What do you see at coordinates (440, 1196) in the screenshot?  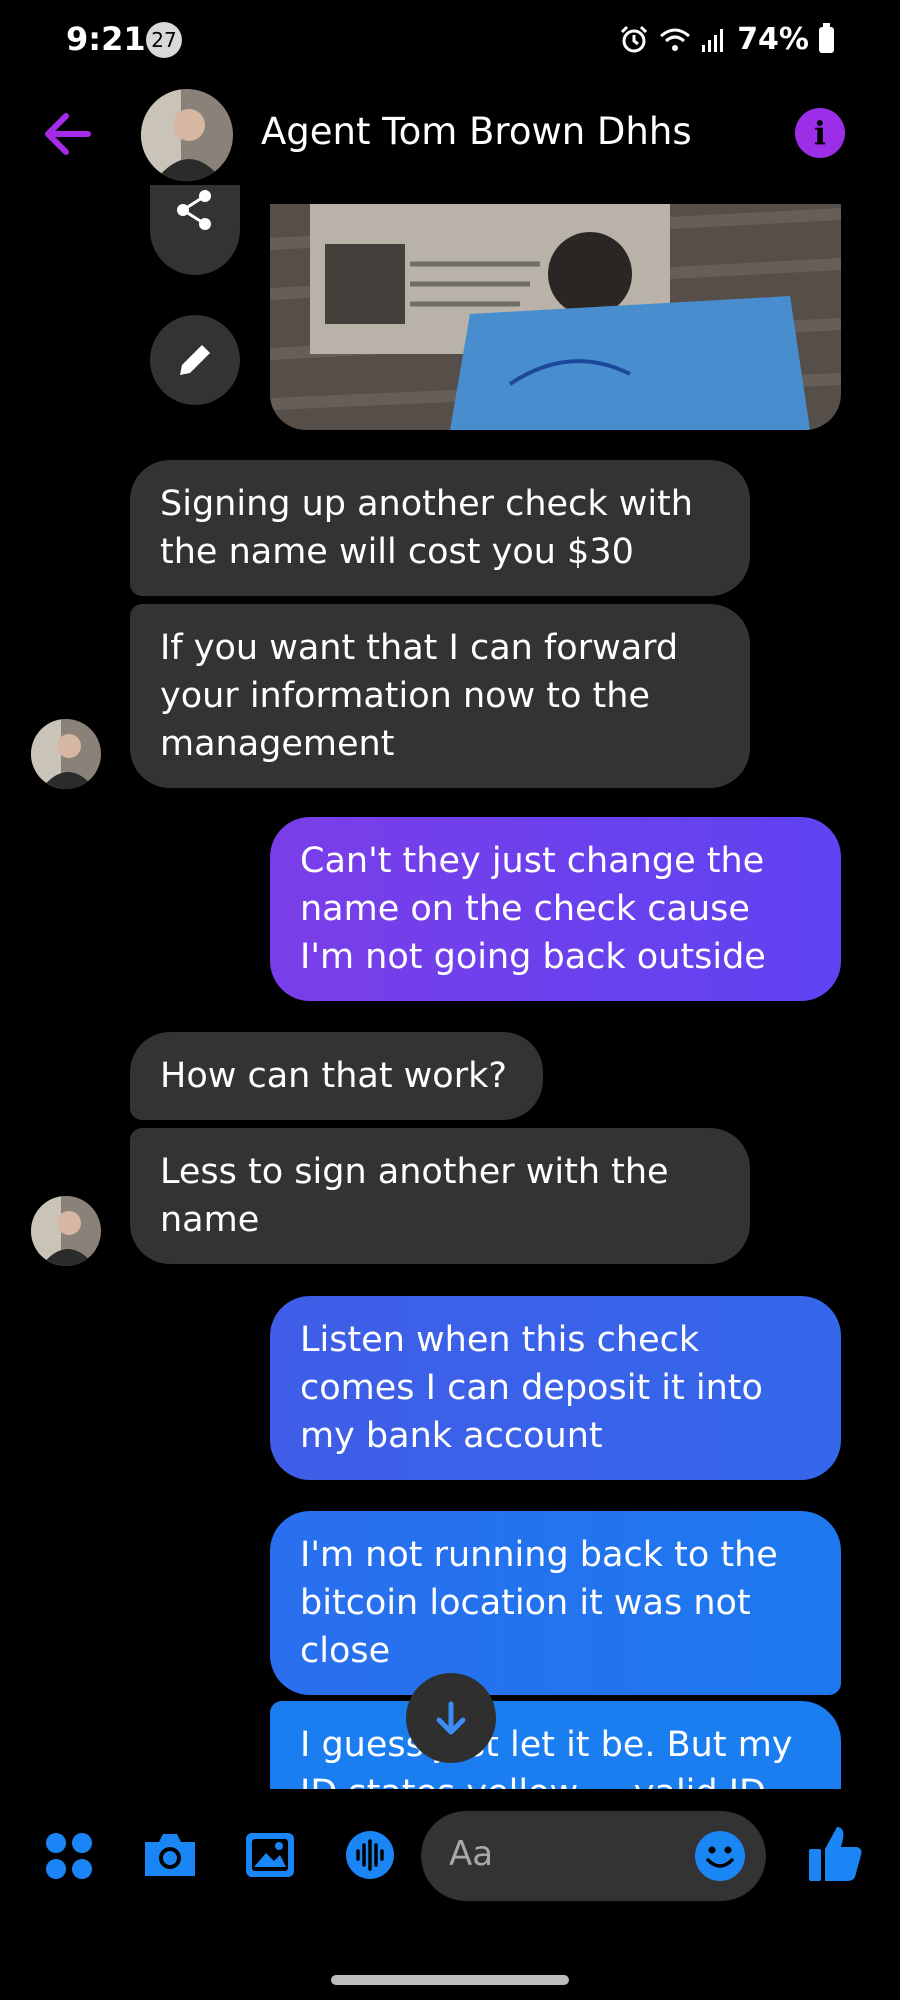 I see `message-received: Less to sign another with the name` at bounding box center [440, 1196].